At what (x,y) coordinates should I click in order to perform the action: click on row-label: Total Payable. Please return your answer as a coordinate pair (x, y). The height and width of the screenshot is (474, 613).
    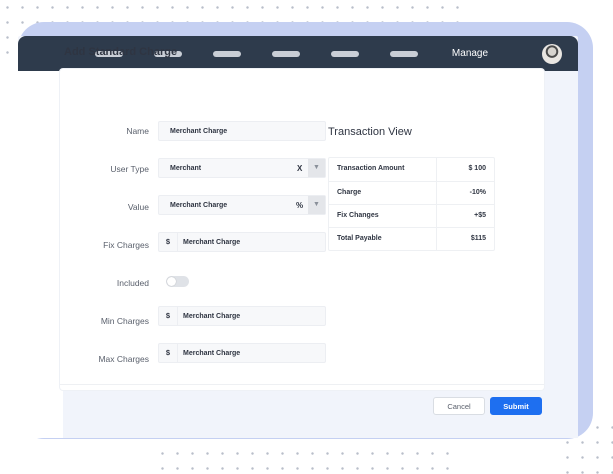
    Looking at the image, I should click on (359, 238).